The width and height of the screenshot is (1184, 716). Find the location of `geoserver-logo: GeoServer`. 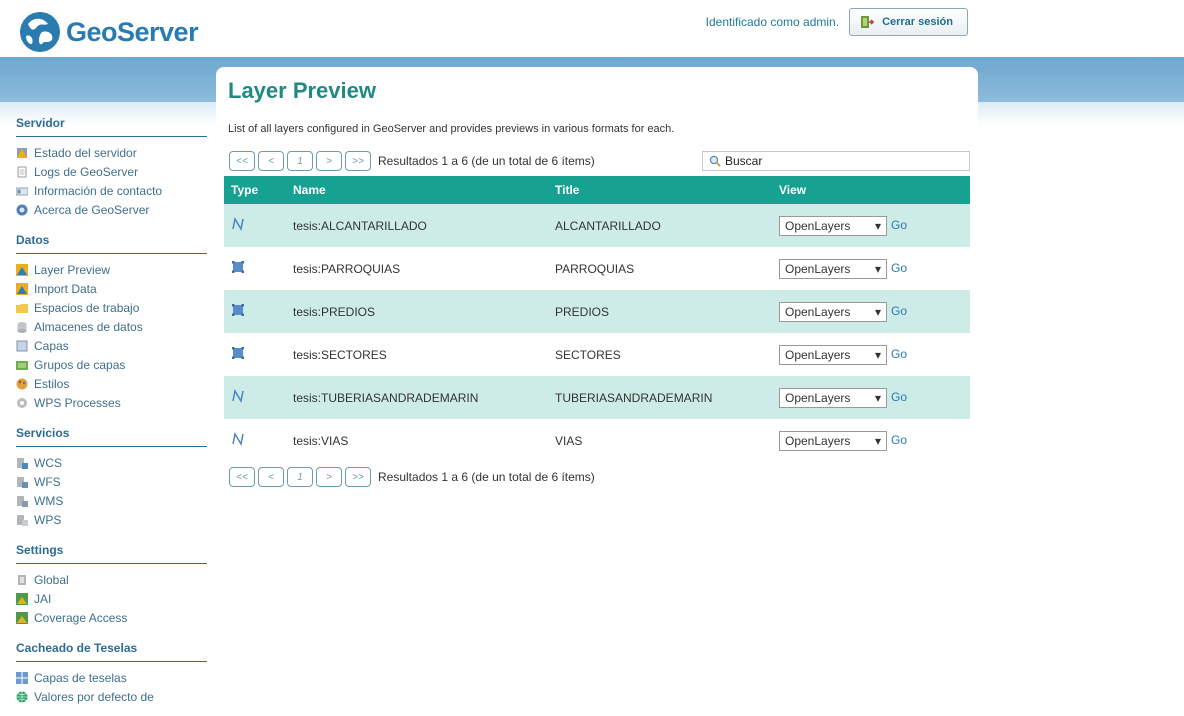

geoserver-logo: GeoServer is located at coordinates (108, 32).